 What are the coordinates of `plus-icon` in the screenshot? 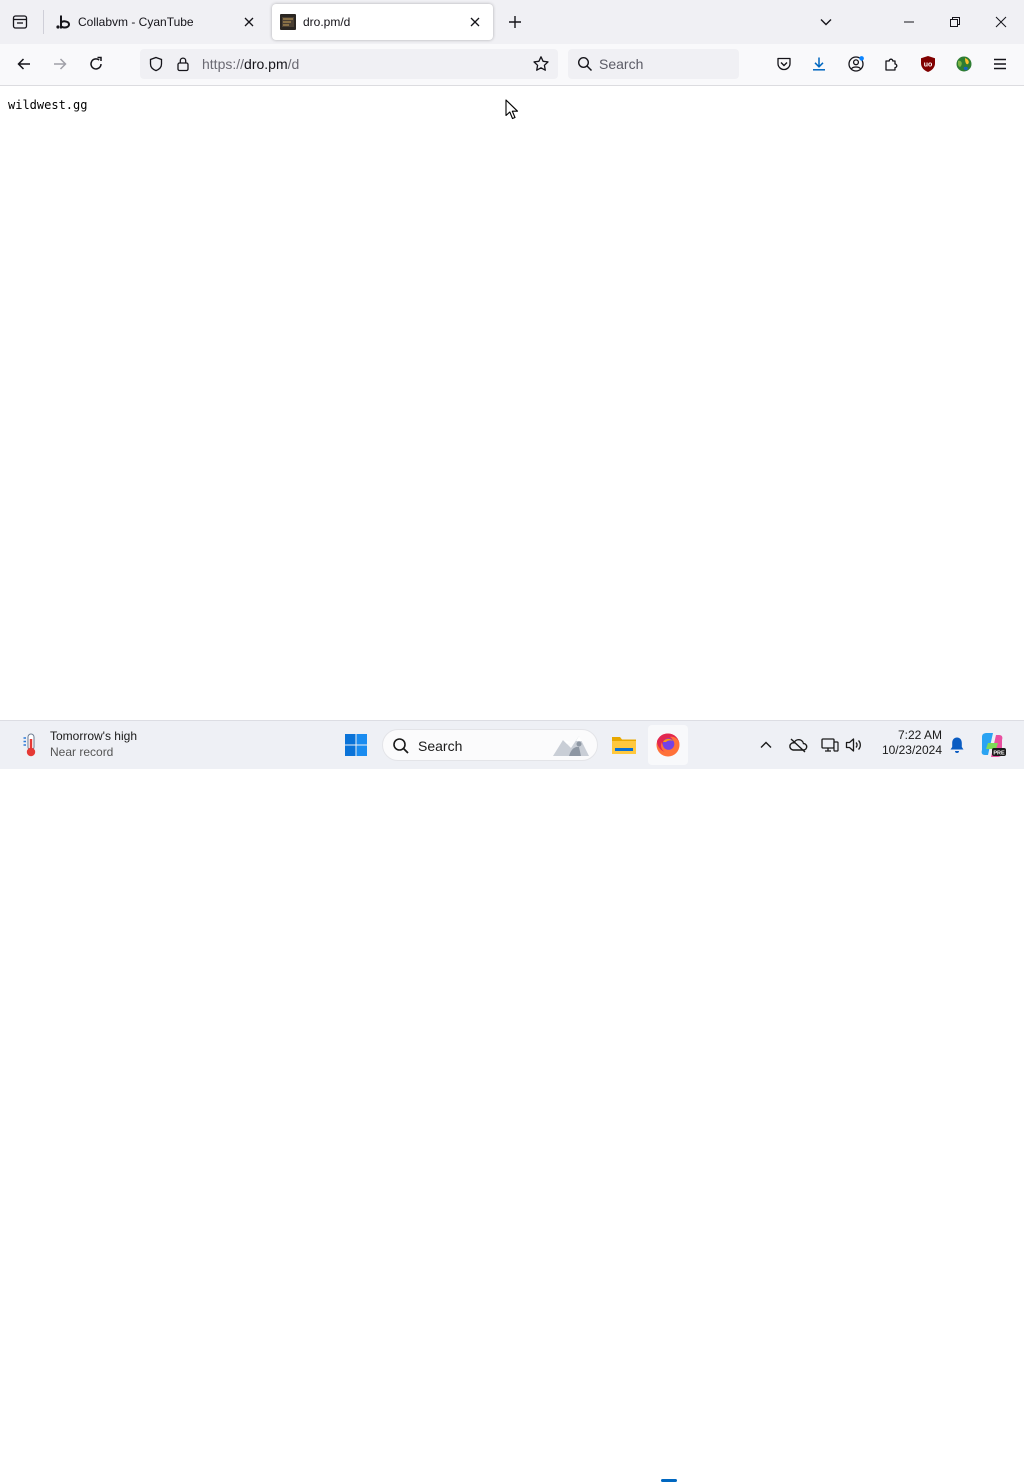 It's located at (515, 22).